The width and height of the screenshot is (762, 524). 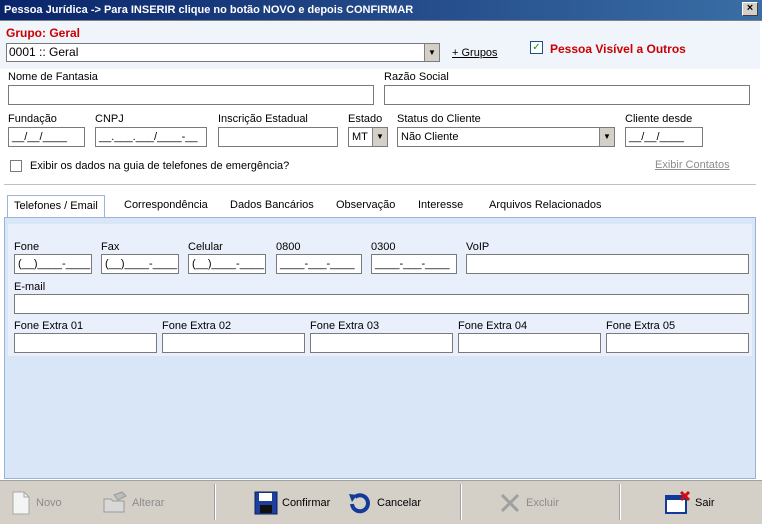 What do you see at coordinates (266, 502) in the screenshot?
I see `save-icon` at bounding box center [266, 502].